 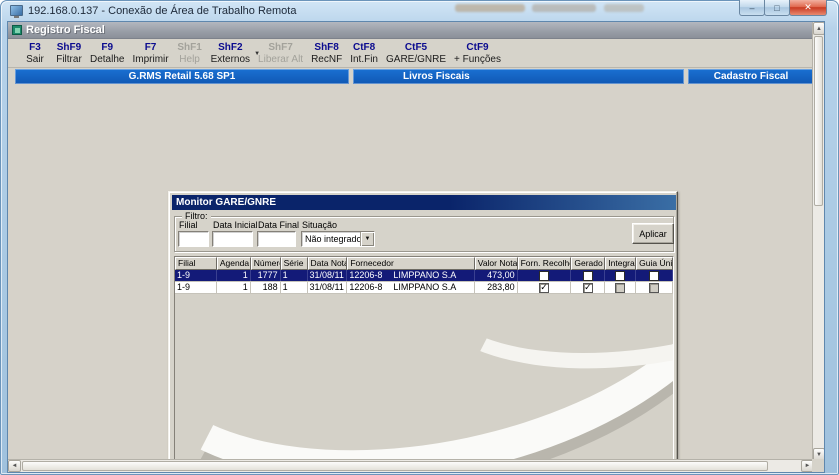 What do you see at coordinates (281, 59) in the screenshot?
I see `toolbar-label: Liberar Alt` at bounding box center [281, 59].